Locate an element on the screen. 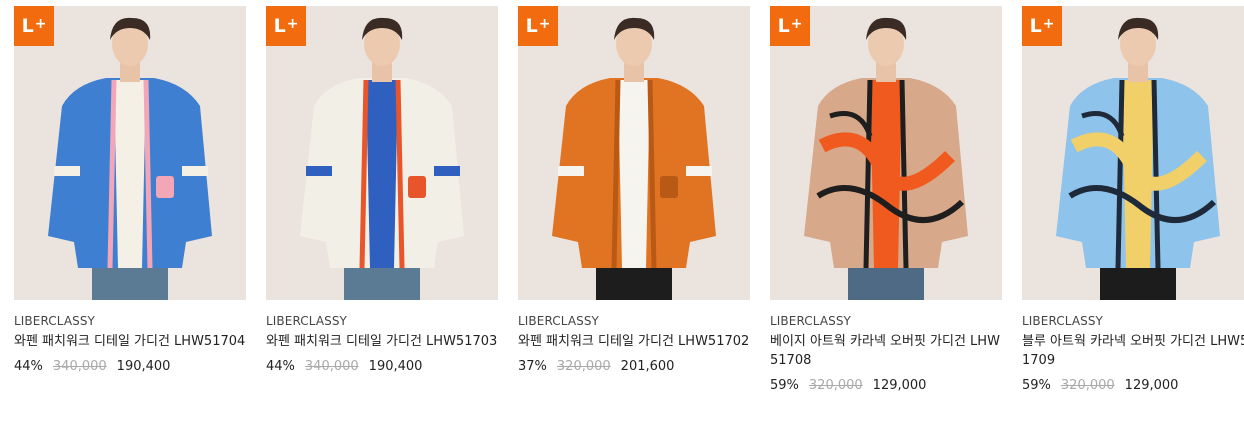 Image resolution: width=1244 pixels, height=431 pixels. price-row: 37% 320,000 201,600 is located at coordinates (634, 366).